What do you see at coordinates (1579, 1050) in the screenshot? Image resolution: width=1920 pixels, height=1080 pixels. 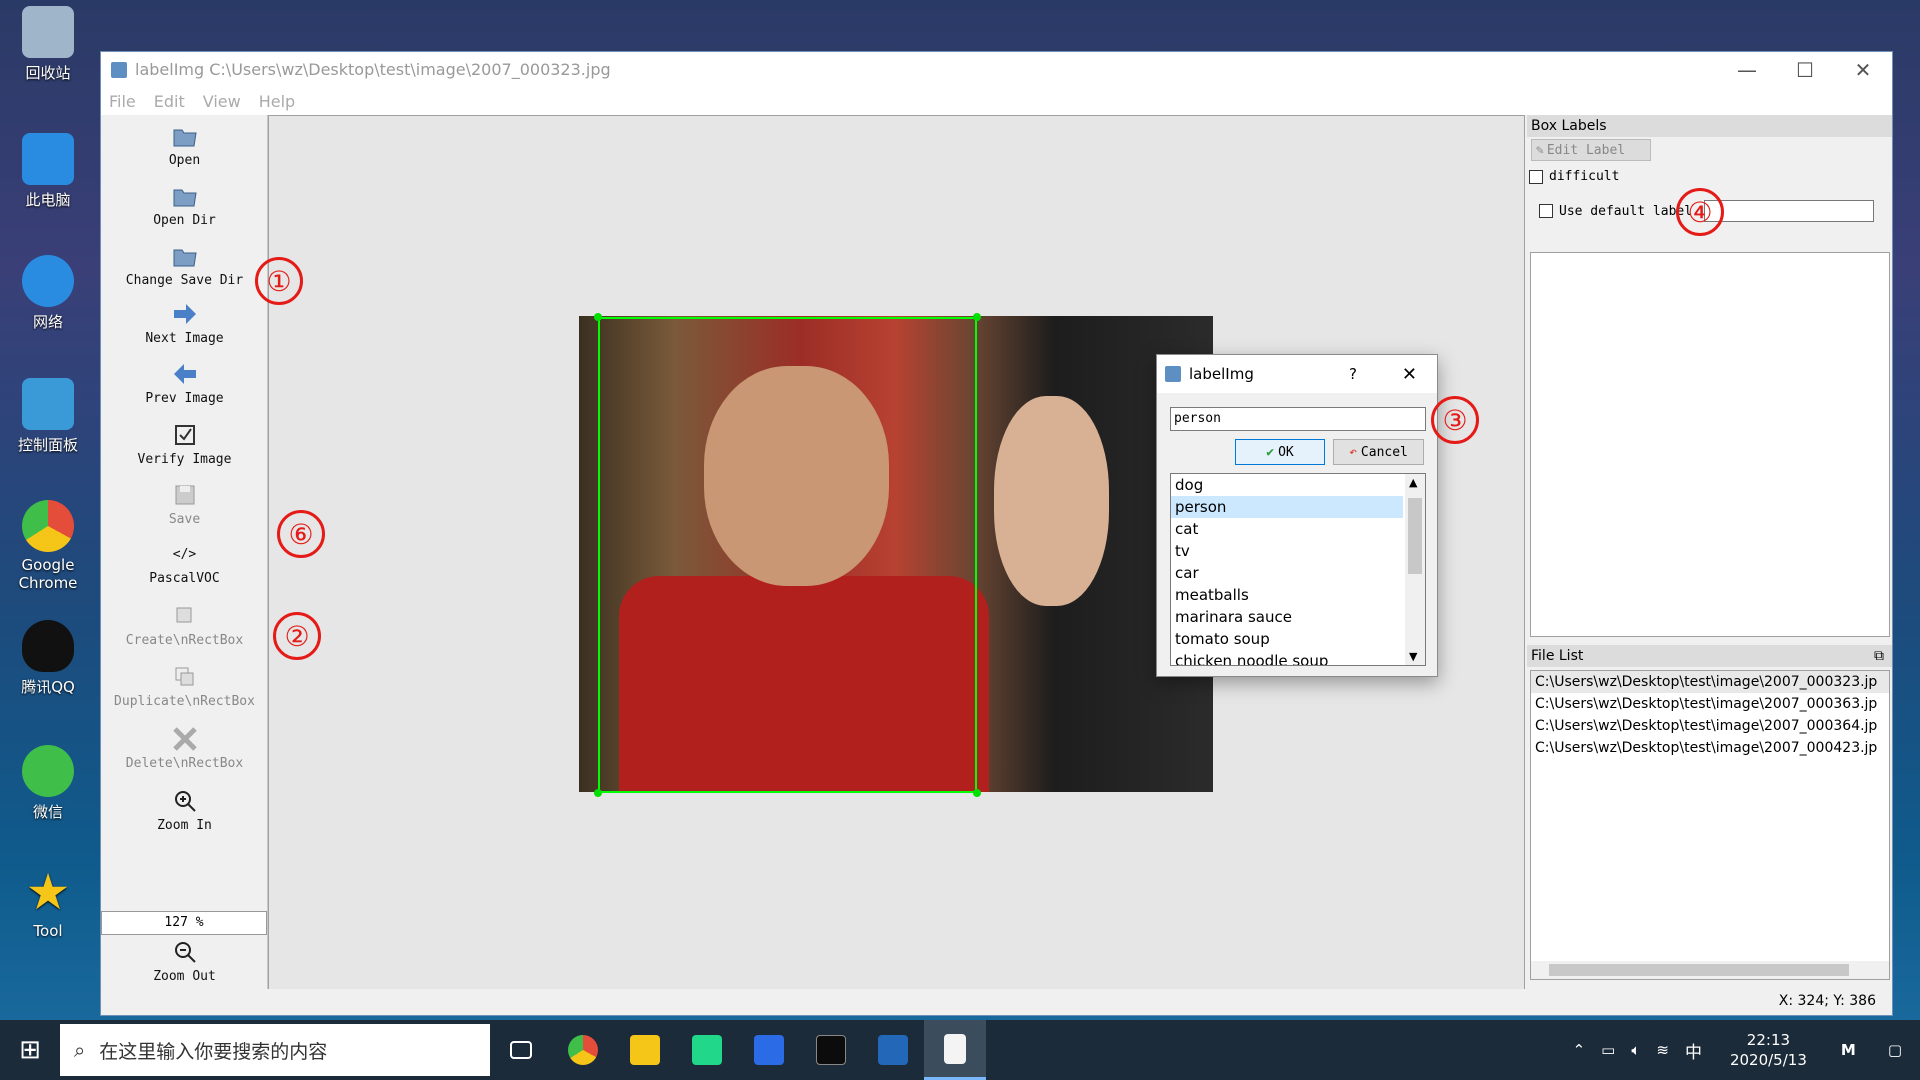 I see `chevron-up-icon: ⌃` at bounding box center [1579, 1050].